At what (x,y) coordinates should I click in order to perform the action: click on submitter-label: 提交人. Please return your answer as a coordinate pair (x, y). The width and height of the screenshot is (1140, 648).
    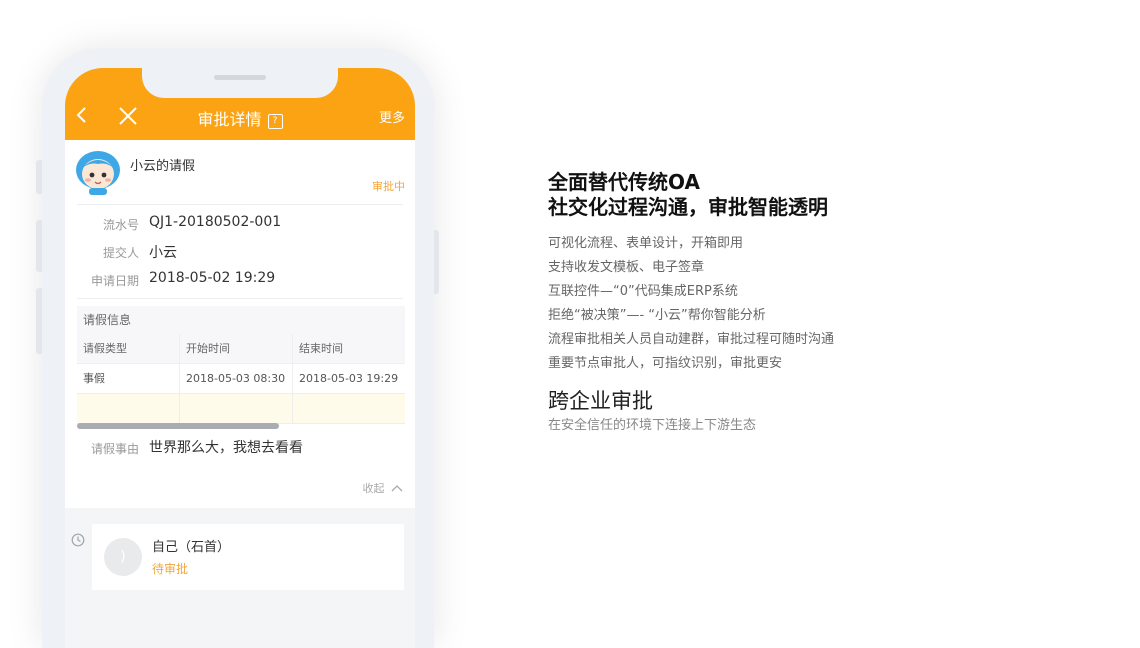
    Looking at the image, I should click on (120, 253).